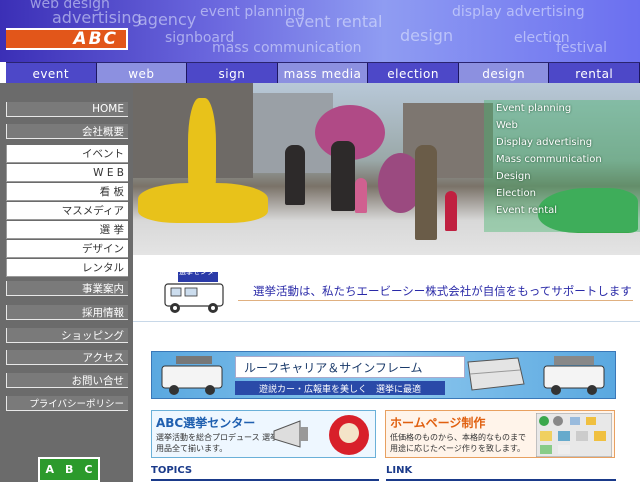  I want to click on sidebar-item-access: アクセス, so click(67, 357).